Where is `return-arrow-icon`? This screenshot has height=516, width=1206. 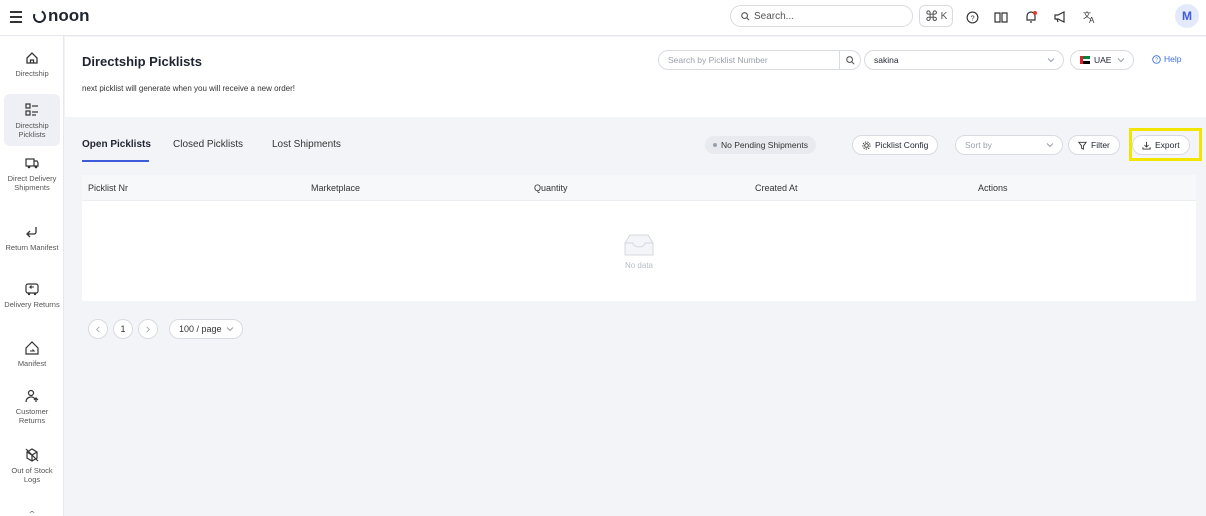
return-arrow-icon is located at coordinates (31, 232).